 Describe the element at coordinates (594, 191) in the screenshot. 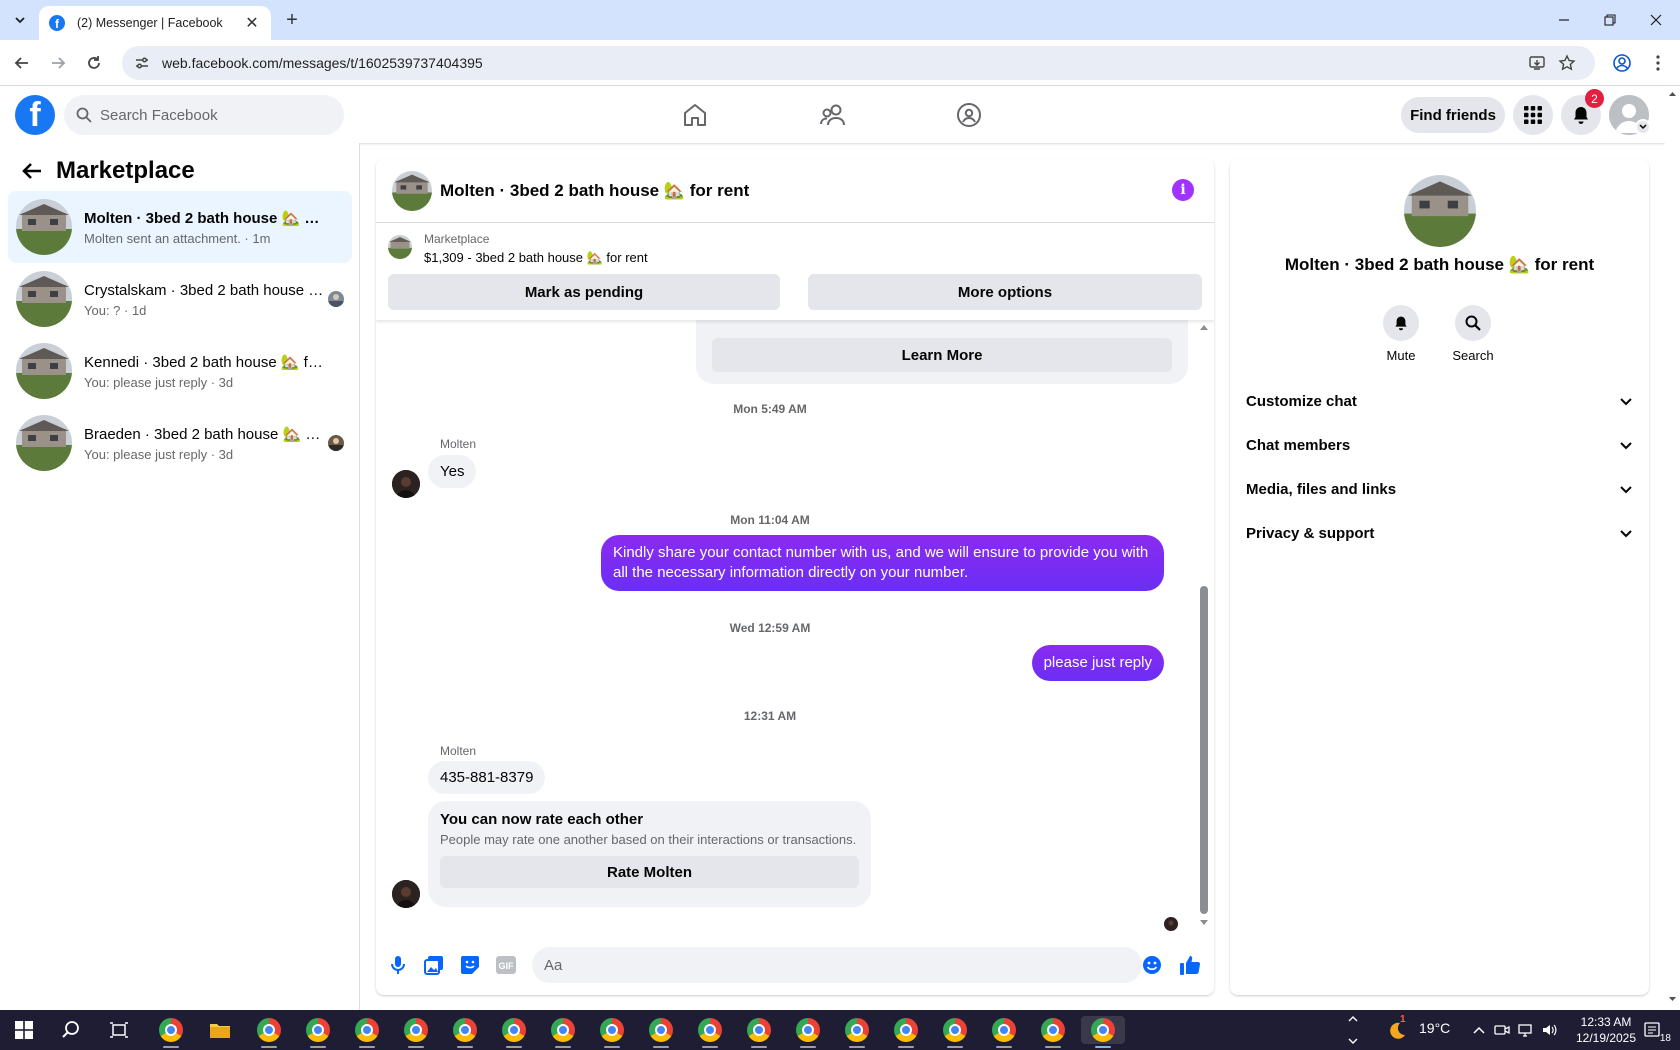

I see `chat-title: Molten · 3bed 2 bath house 🏡 for rent` at that location.